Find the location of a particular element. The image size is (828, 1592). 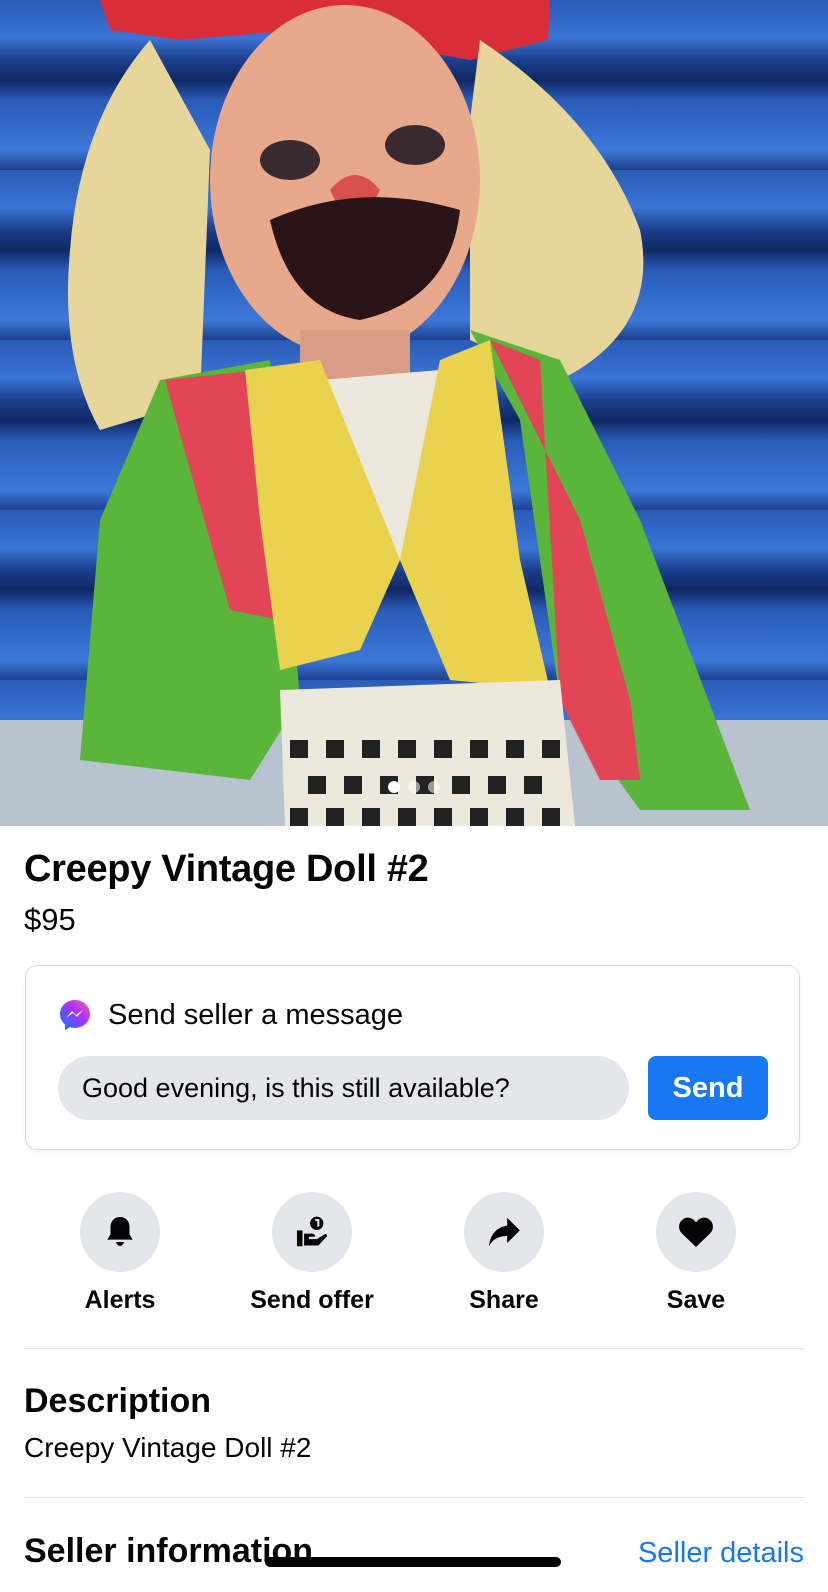

message-seller-card: Send seller a message Send is located at coordinates (412, 1057).